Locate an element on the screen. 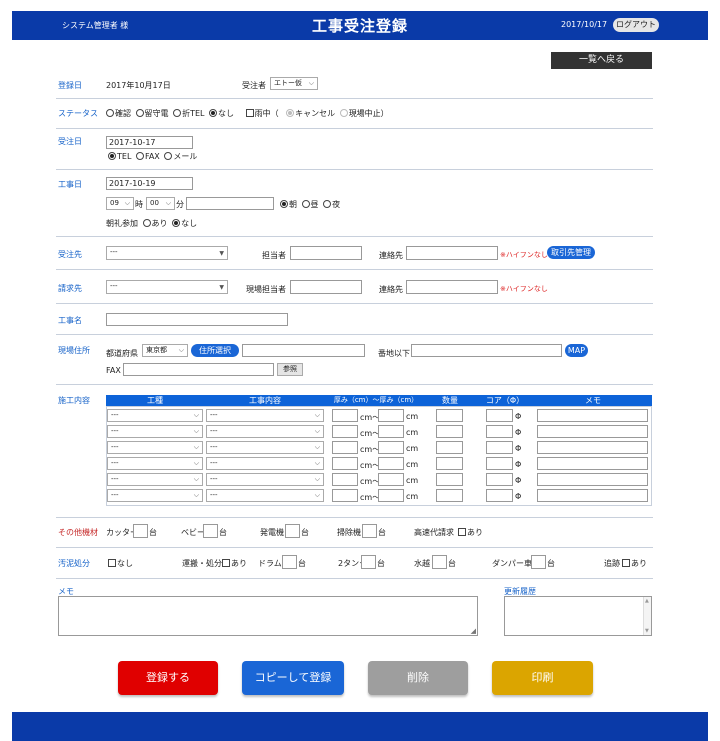 The image size is (720, 741). status-option-callback: 折TEL is located at coordinates (189, 113).